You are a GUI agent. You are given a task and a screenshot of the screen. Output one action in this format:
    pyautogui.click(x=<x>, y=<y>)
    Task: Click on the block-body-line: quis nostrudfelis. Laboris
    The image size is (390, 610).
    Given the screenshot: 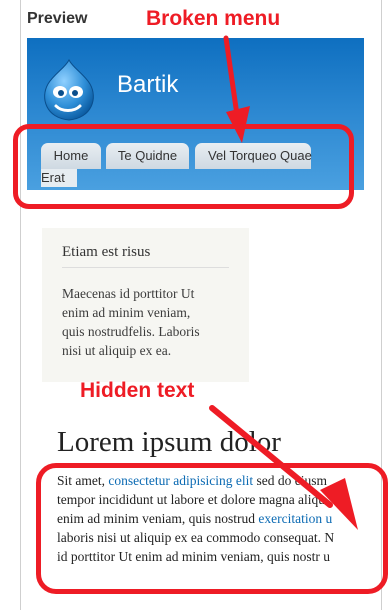 What is the action you would take?
    pyautogui.click(x=131, y=331)
    